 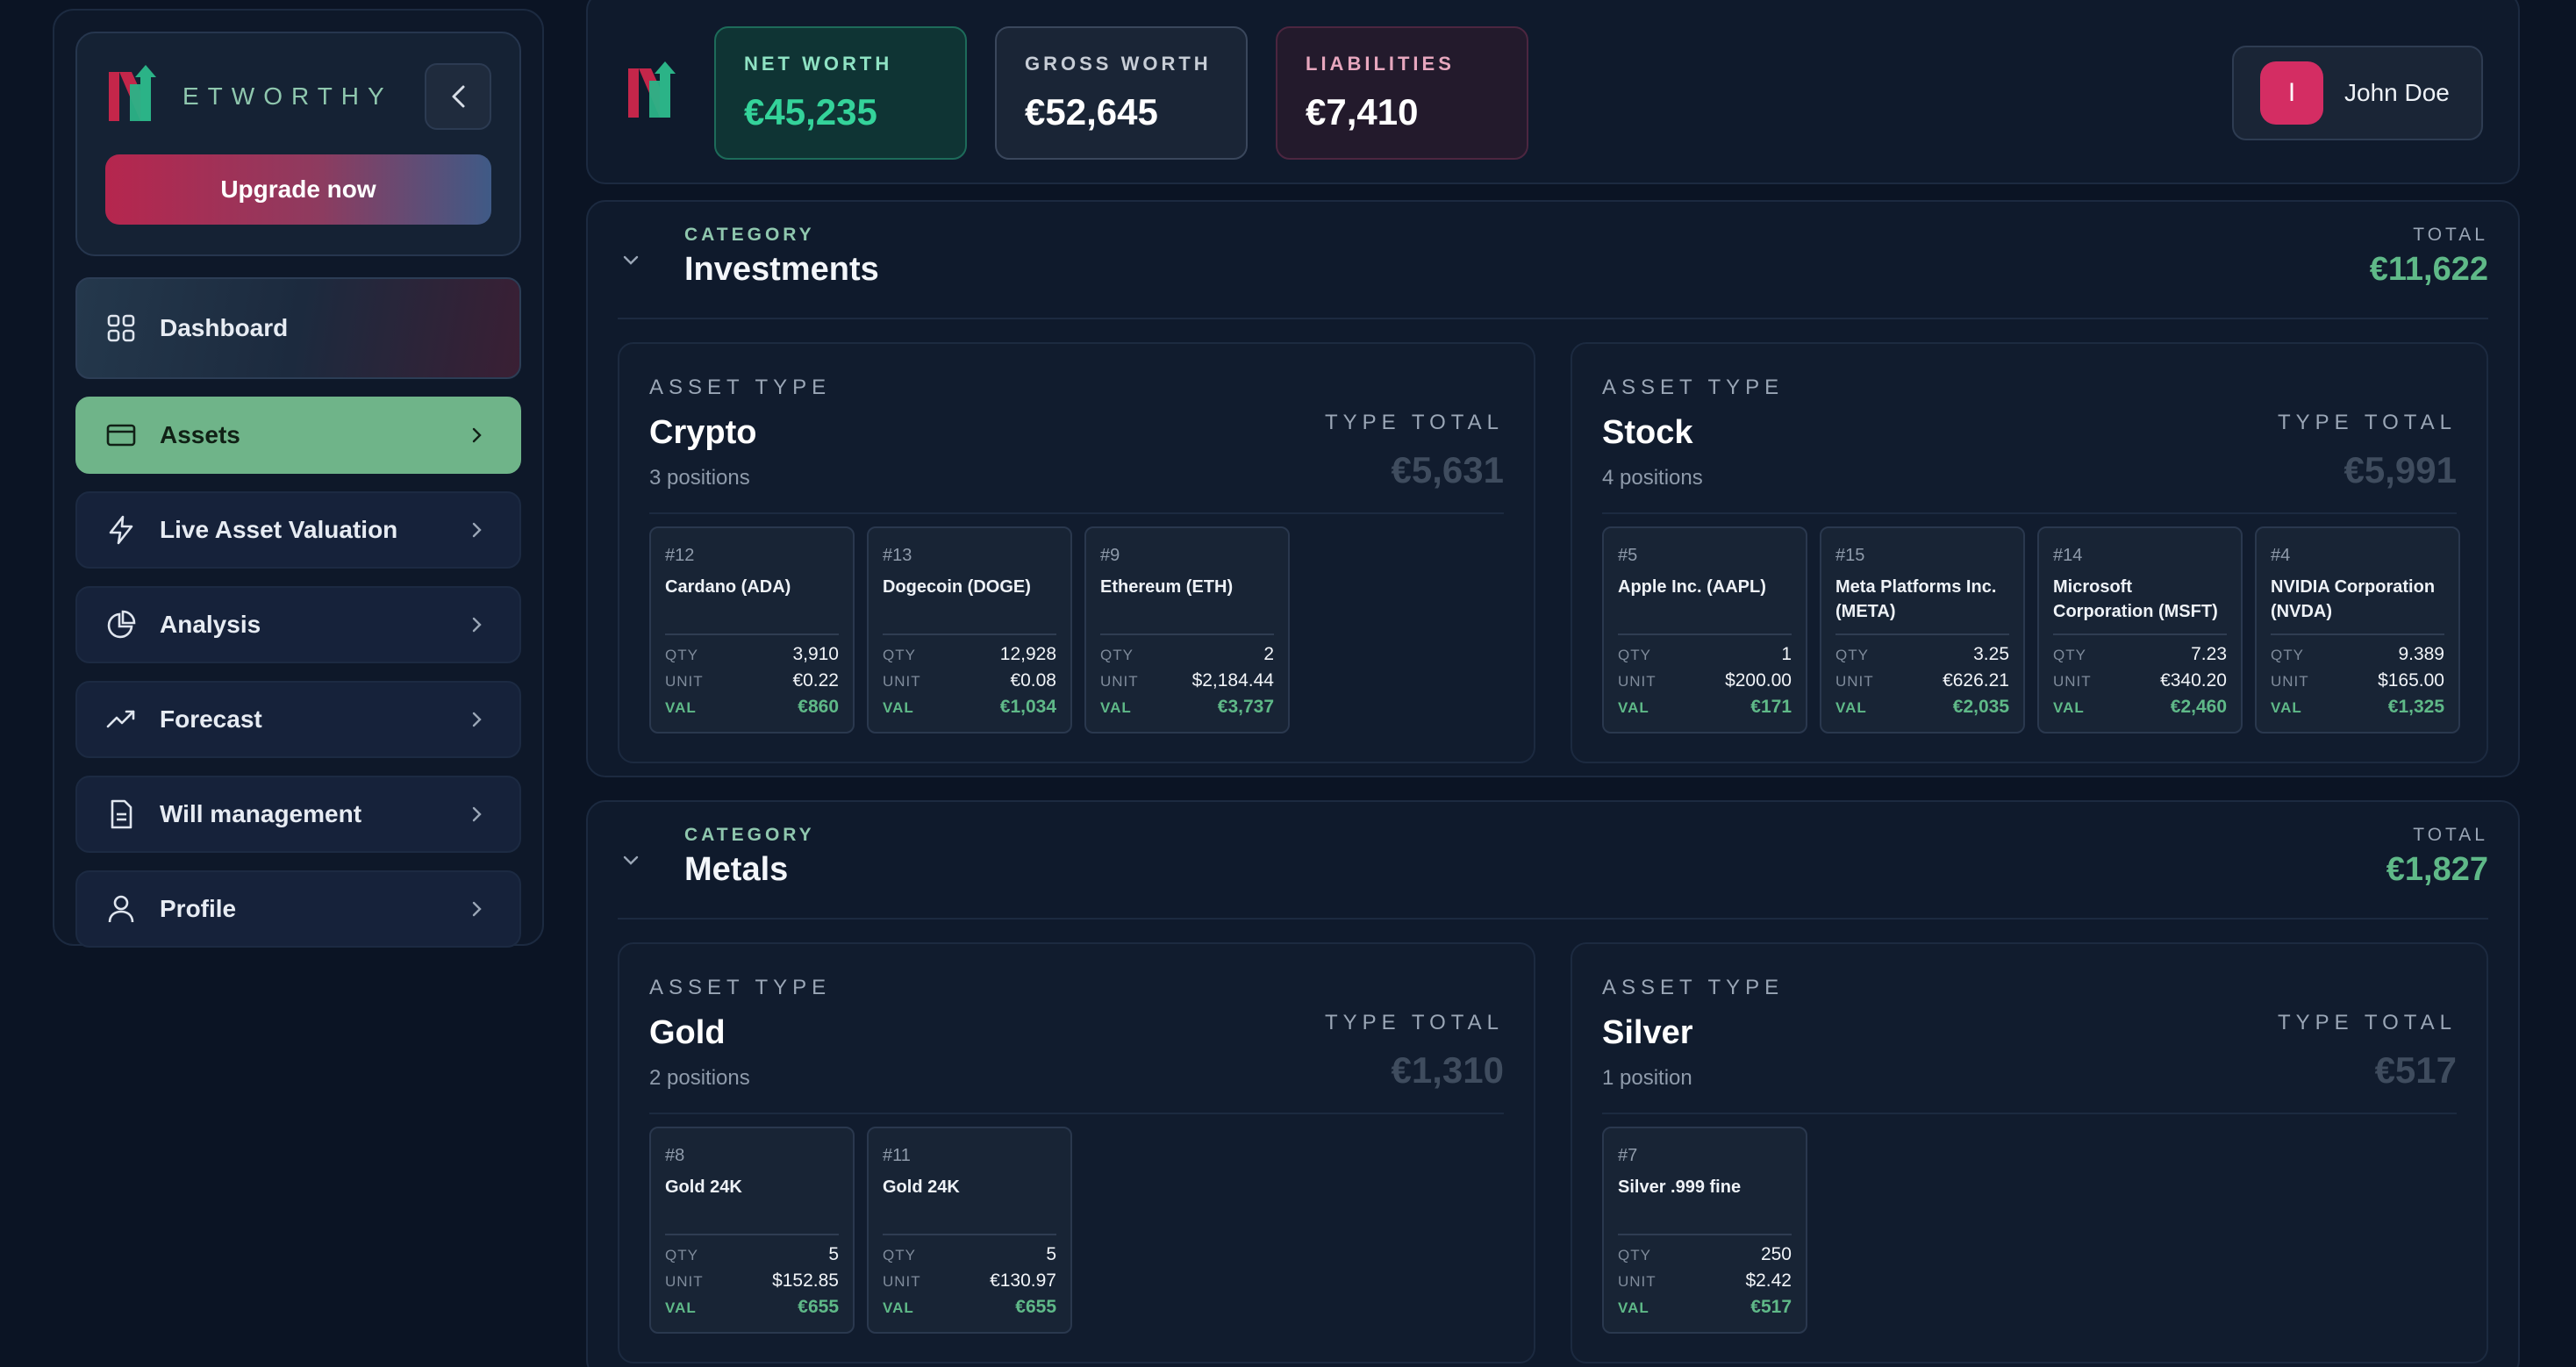 I want to click on val-value: €171, so click(x=1771, y=707).